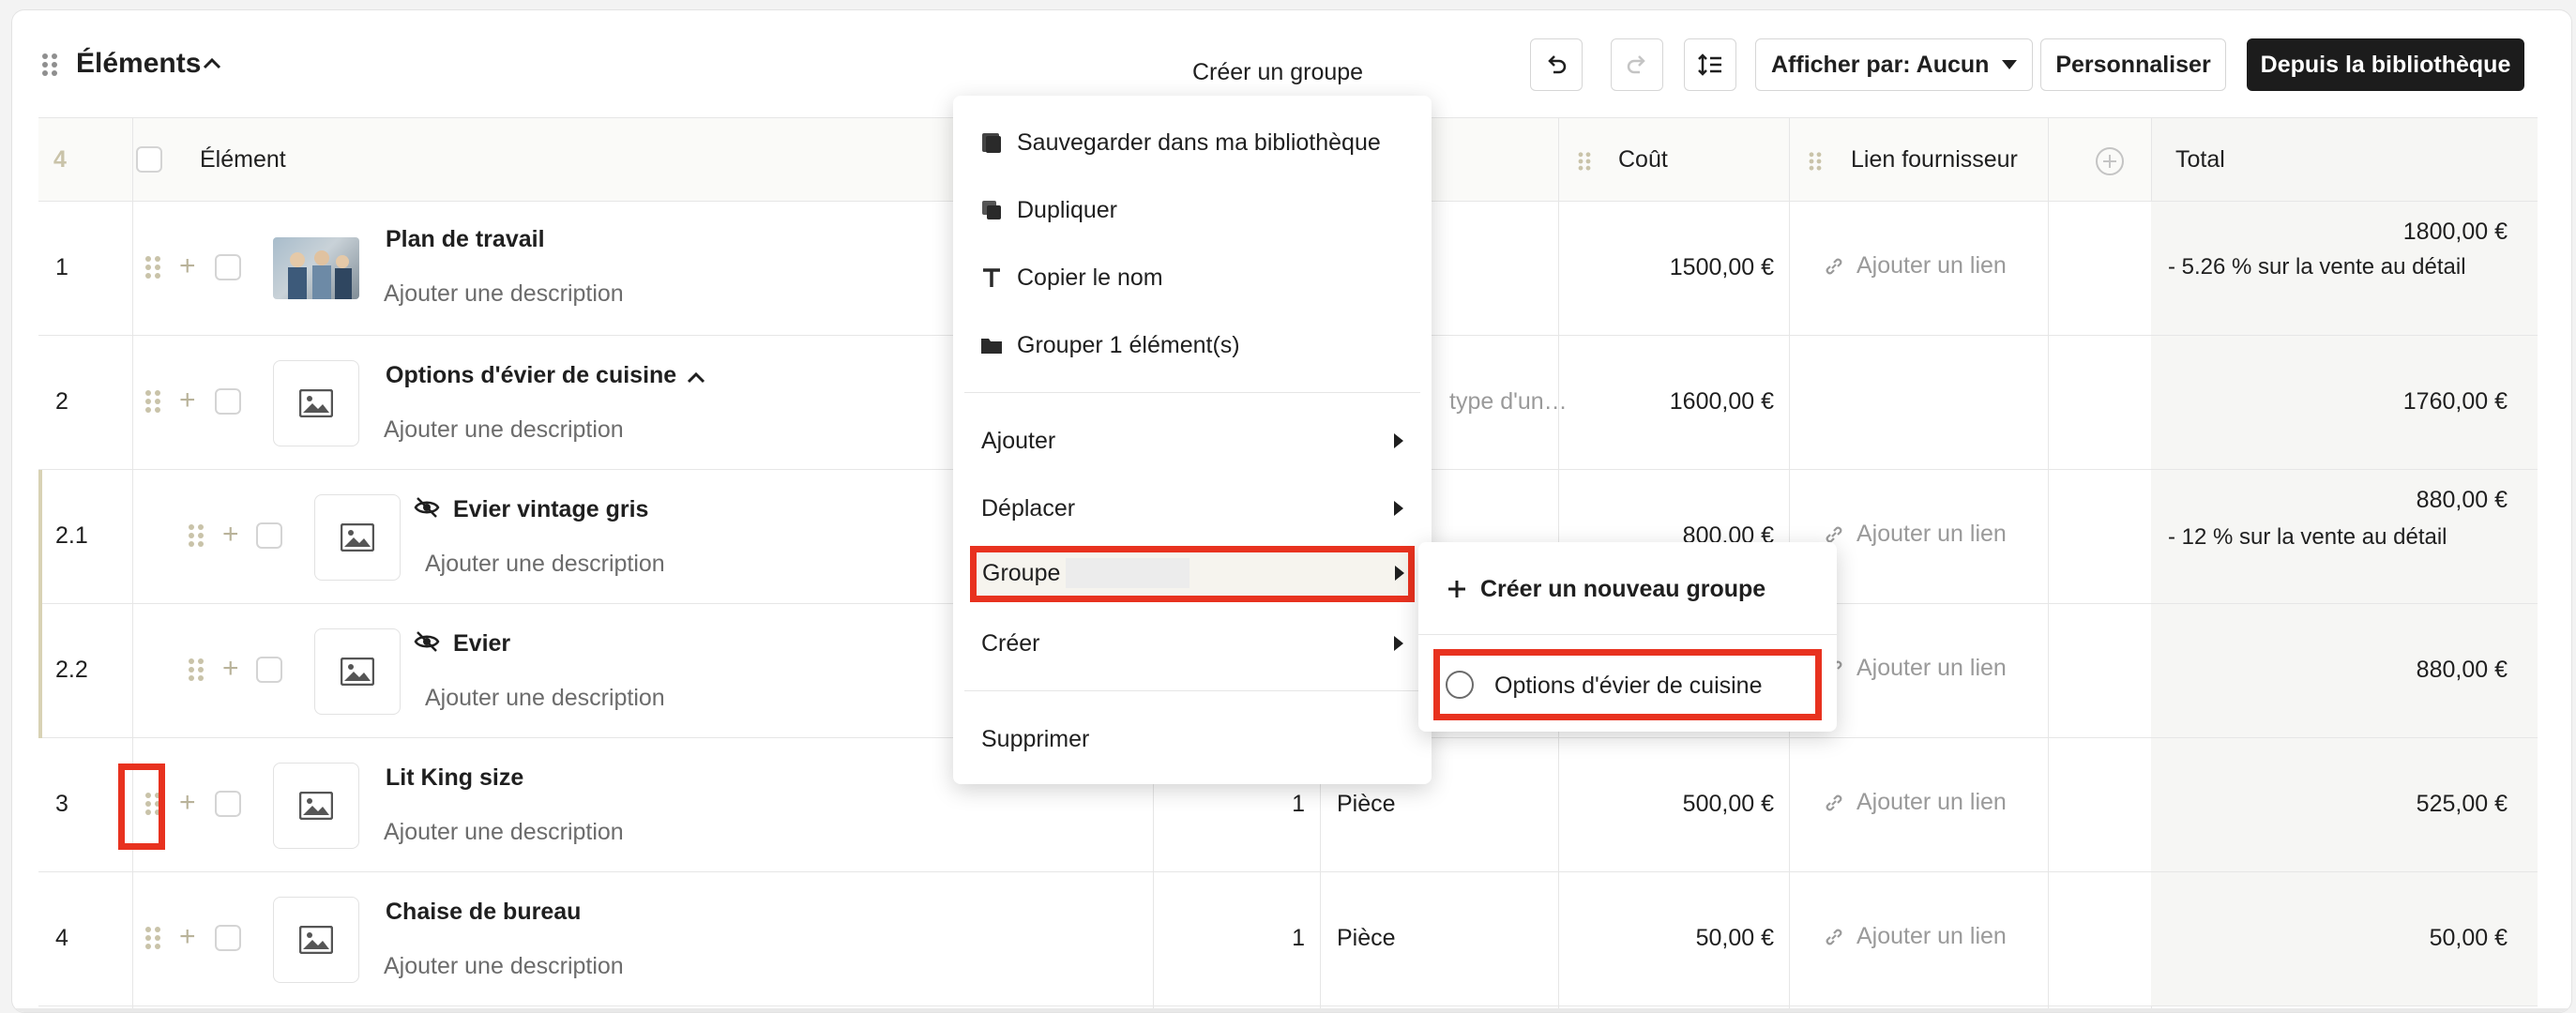 Image resolution: width=2576 pixels, height=1013 pixels. I want to click on redo-button, so click(1637, 64).